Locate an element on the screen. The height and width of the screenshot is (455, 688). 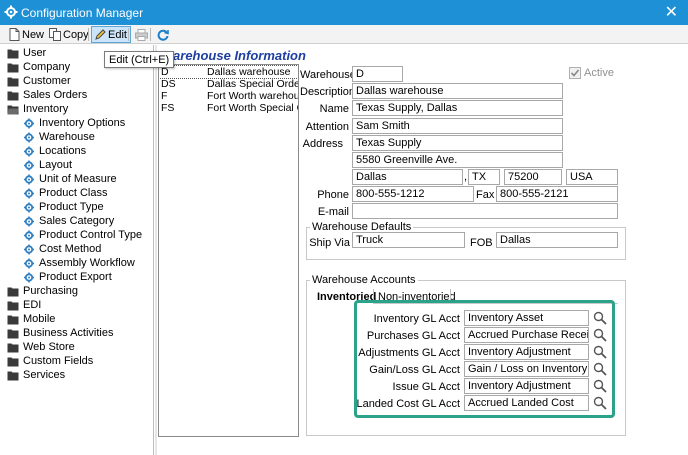
warehouse-code-field: D is located at coordinates (377, 74).